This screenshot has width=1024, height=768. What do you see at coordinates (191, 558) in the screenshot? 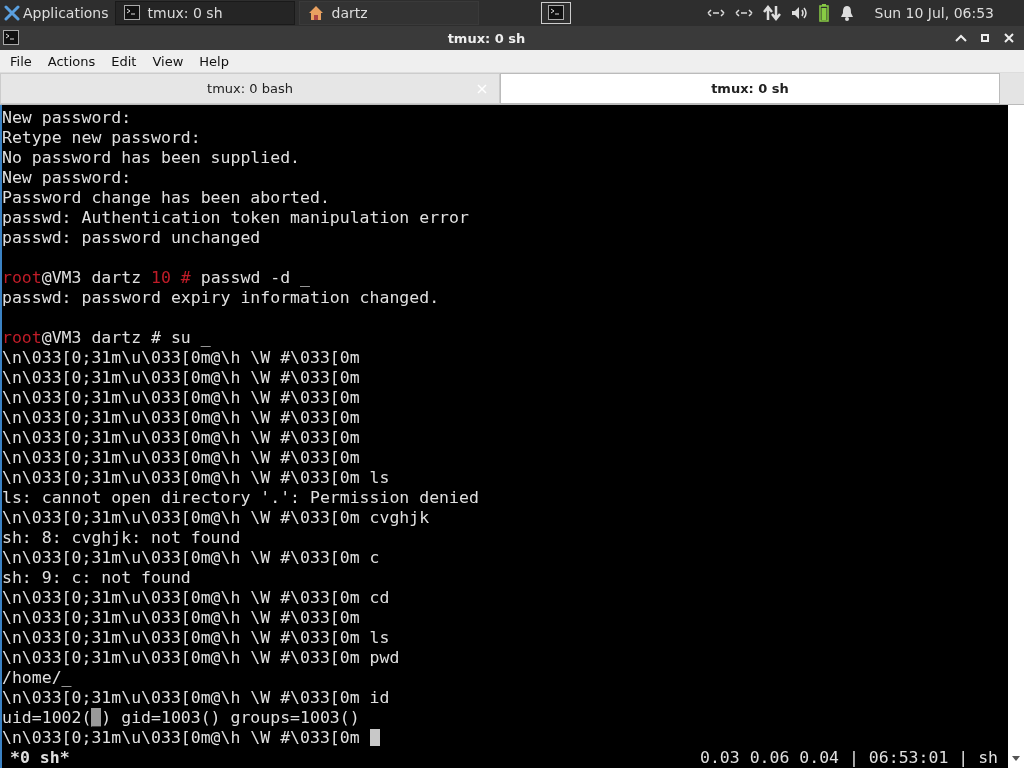
I see `terminal-line: \n\033[0;31m\u\033[0m@\h \W #\033[0m c` at bounding box center [191, 558].